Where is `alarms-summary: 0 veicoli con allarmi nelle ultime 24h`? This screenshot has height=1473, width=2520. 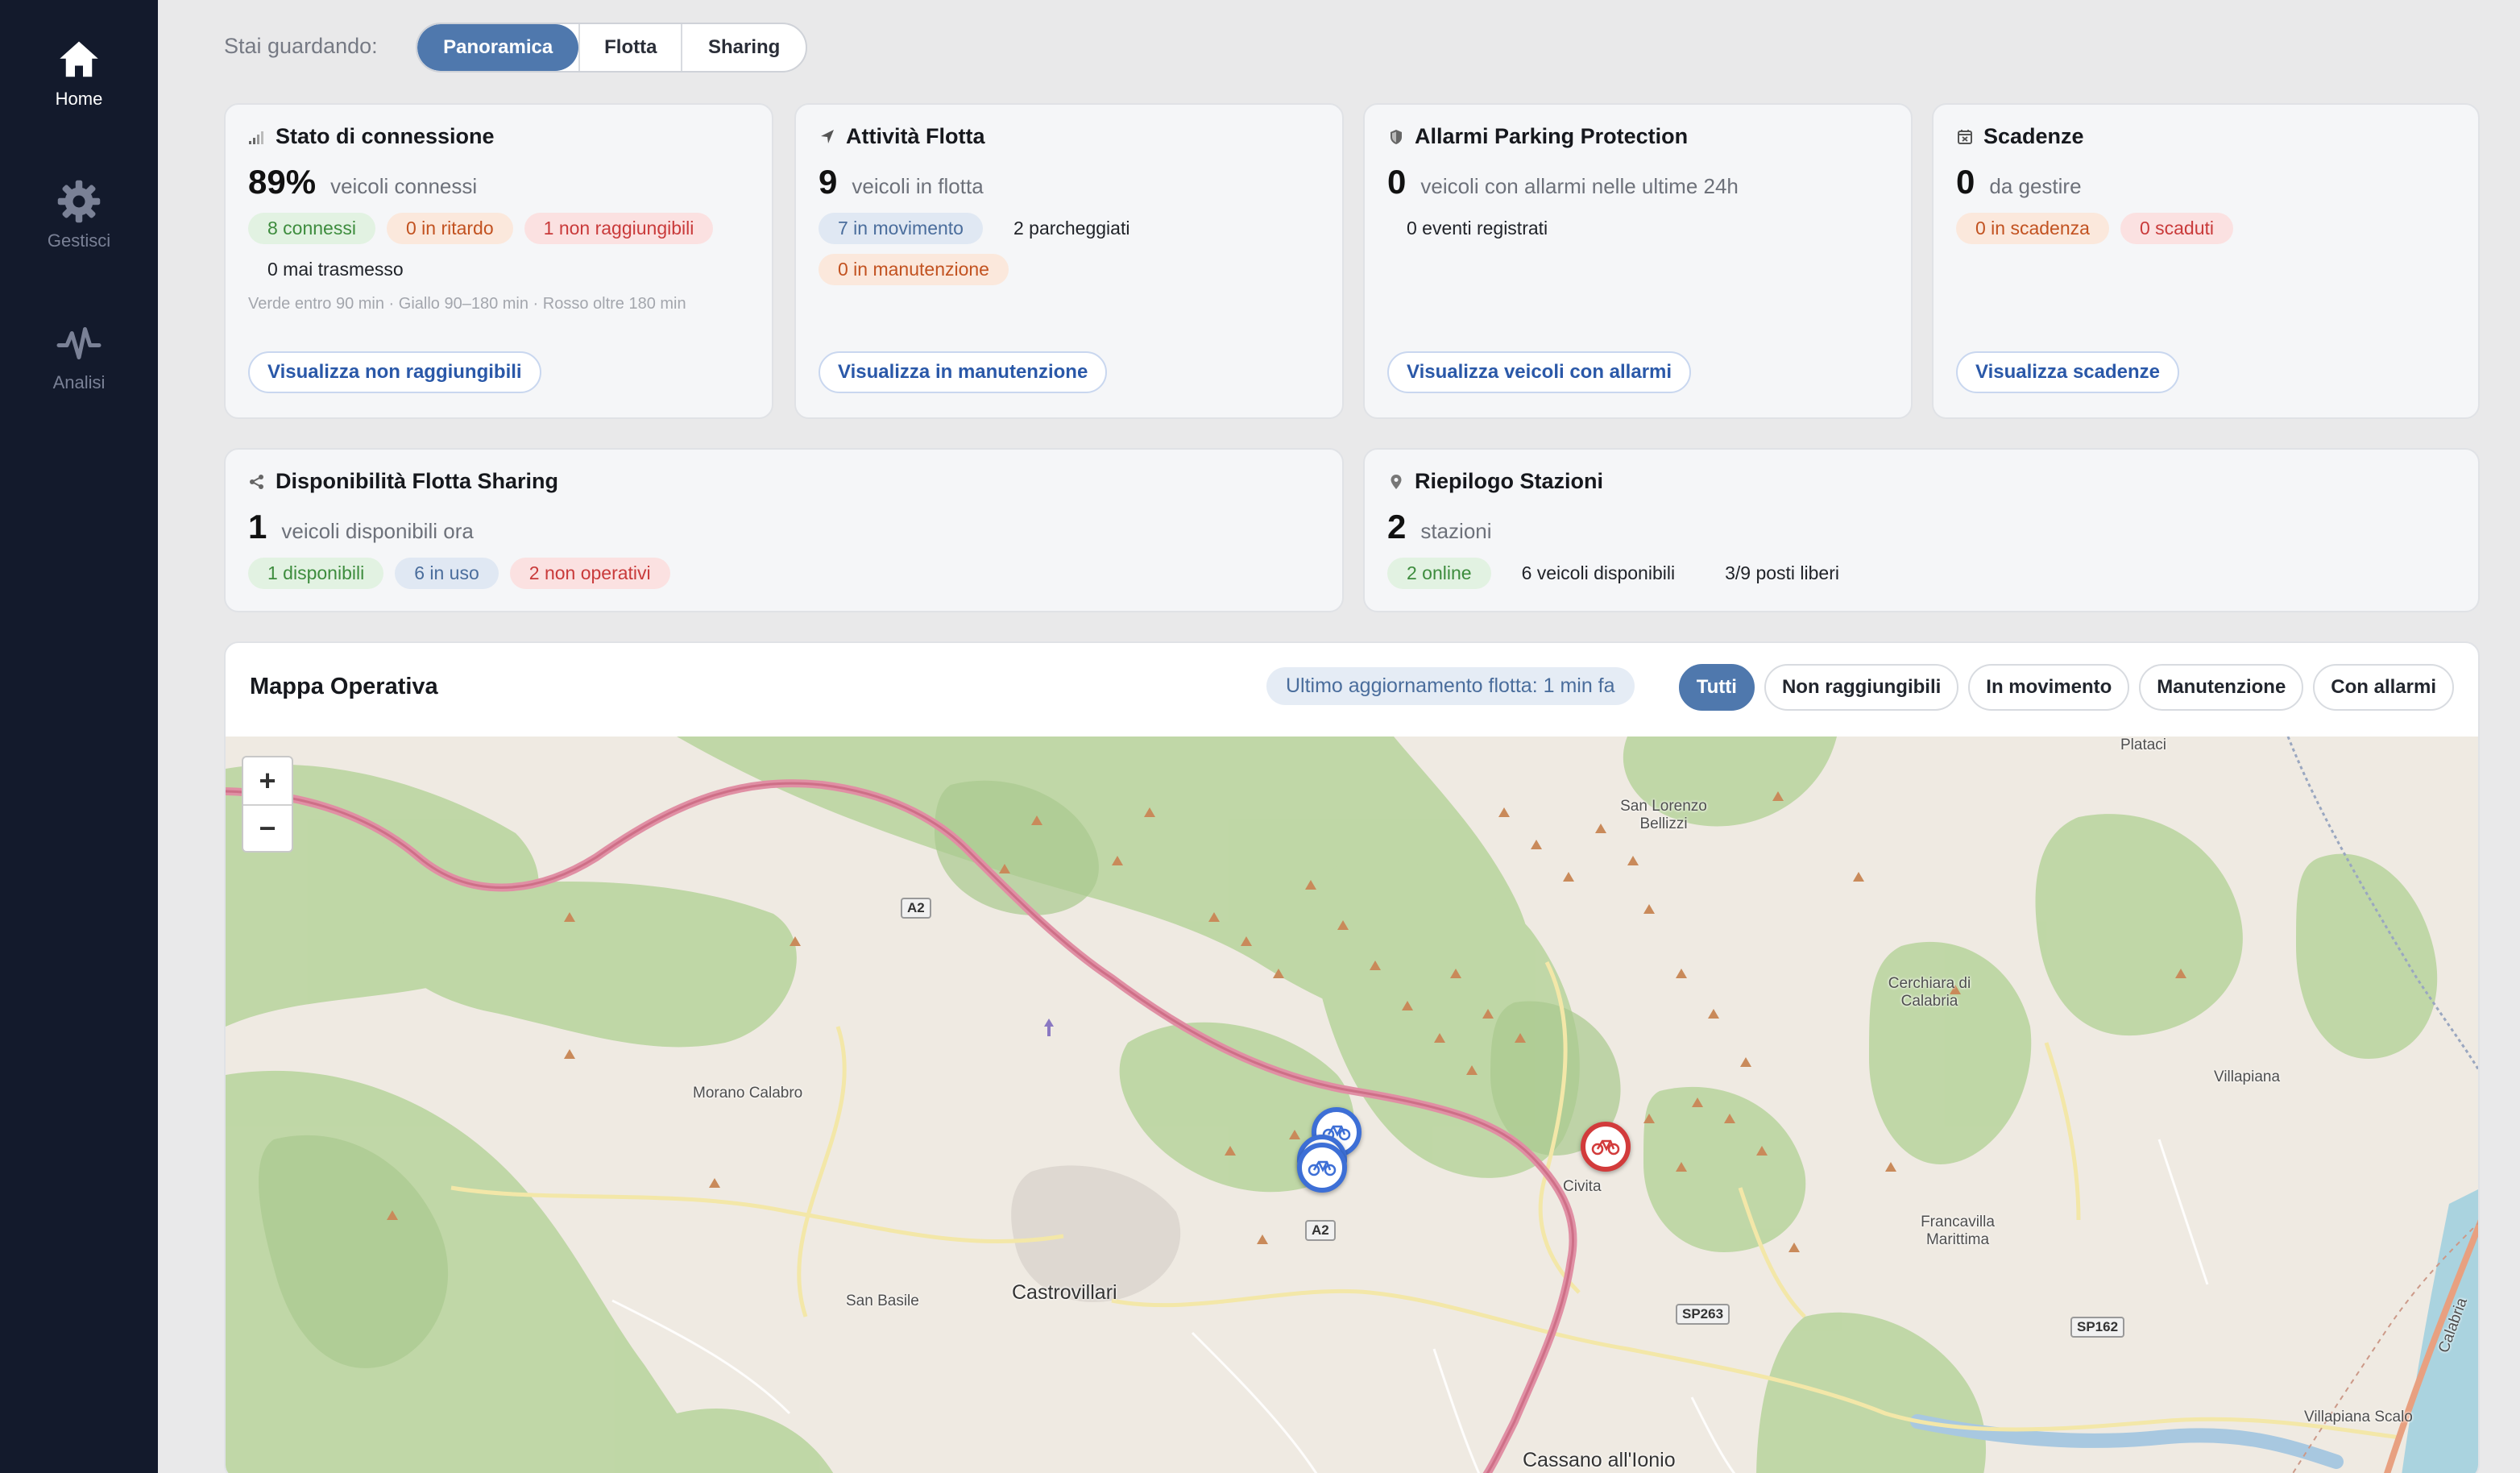 alarms-summary: 0 veicoli con allarmi nelle ultime 24h is located at coordinates (1563, 182).